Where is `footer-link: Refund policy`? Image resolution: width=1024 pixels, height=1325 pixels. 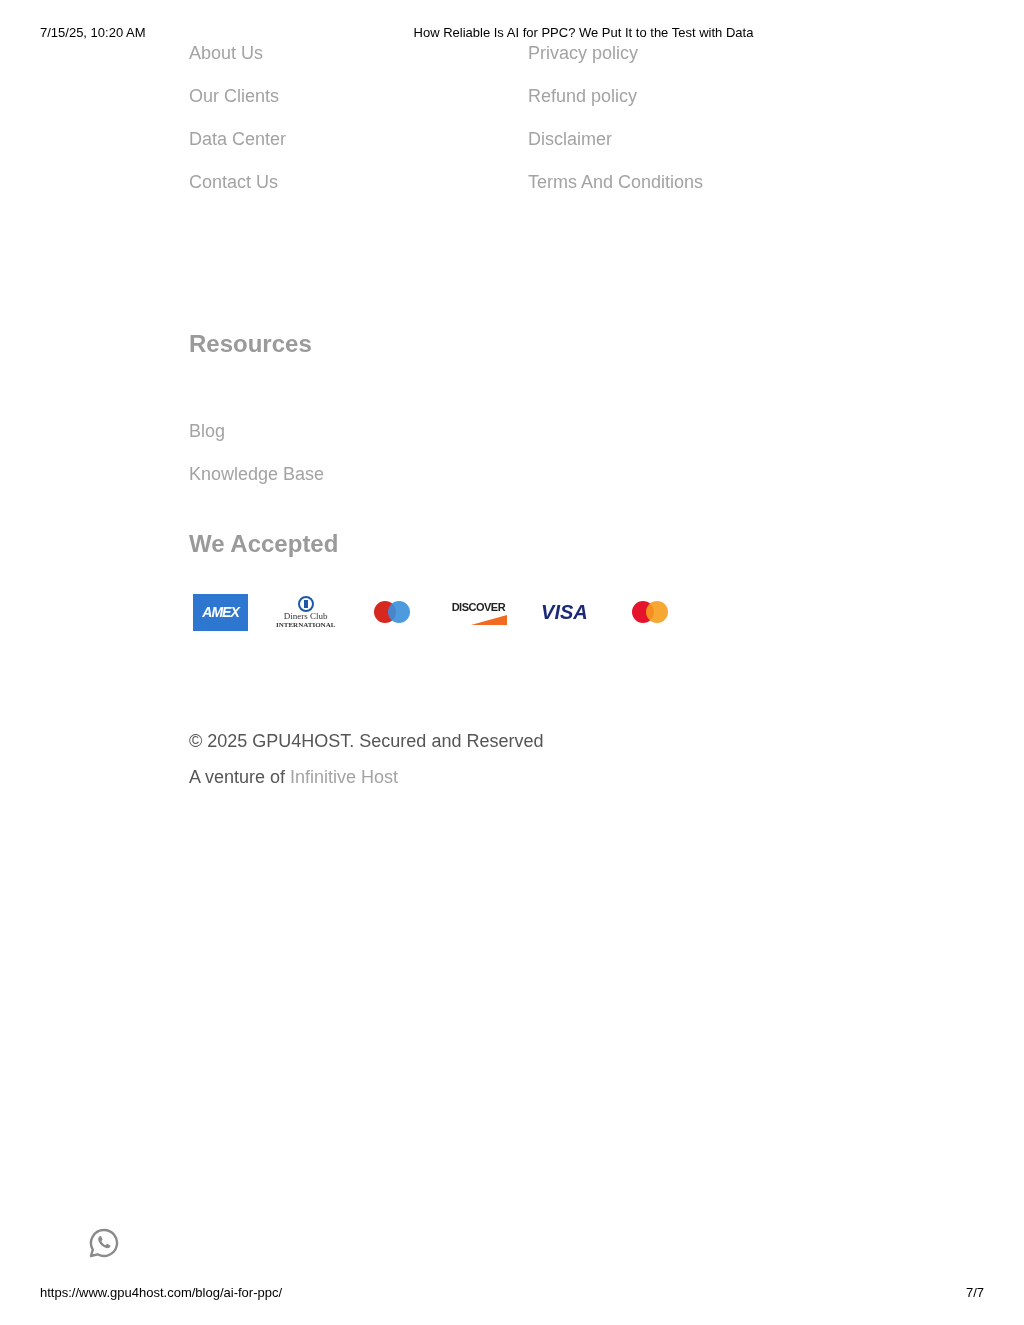 footer-link: Refund policy is located at coordinates (583, 96).